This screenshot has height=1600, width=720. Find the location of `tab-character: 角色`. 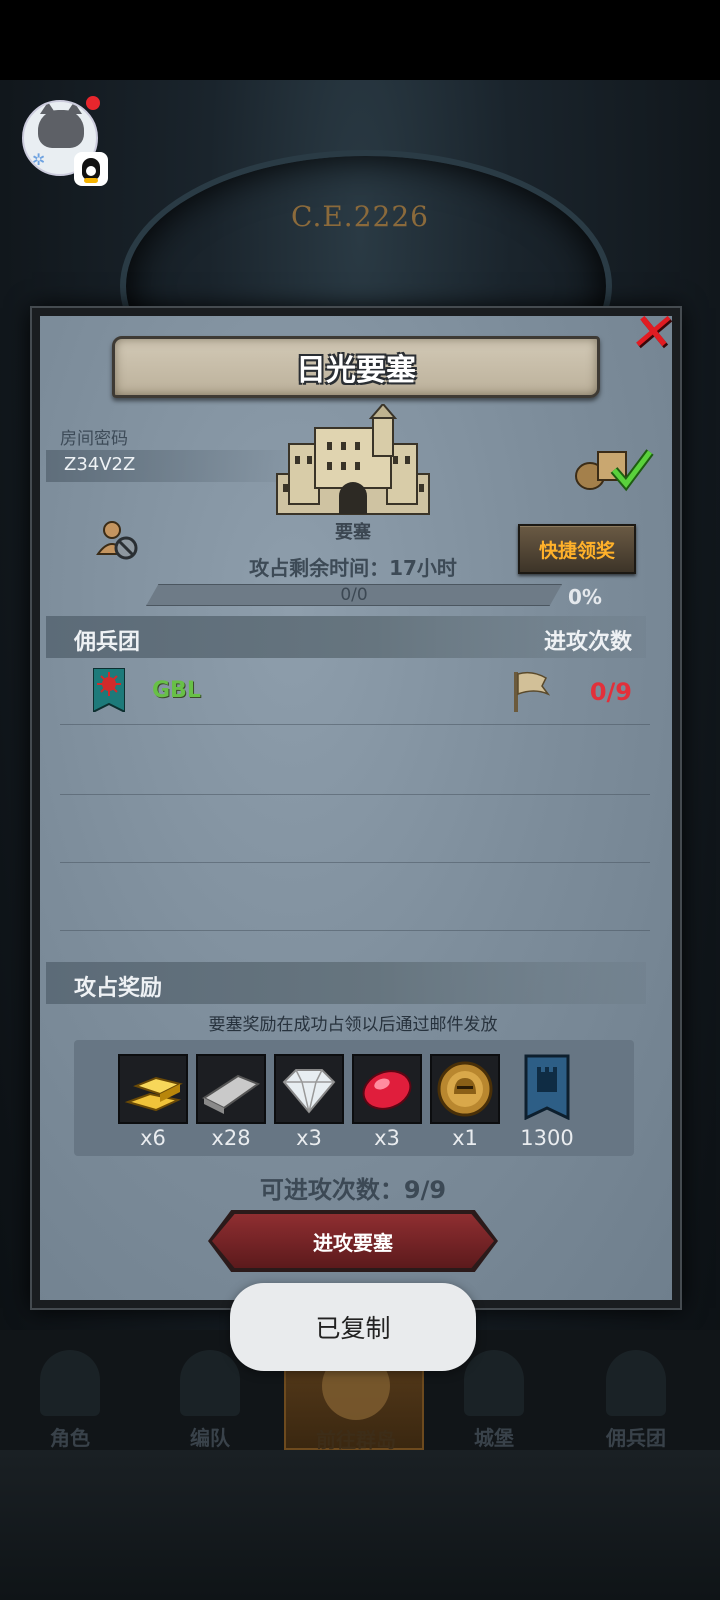

tab-character: 角色 is located at coordinates (70, 1395).